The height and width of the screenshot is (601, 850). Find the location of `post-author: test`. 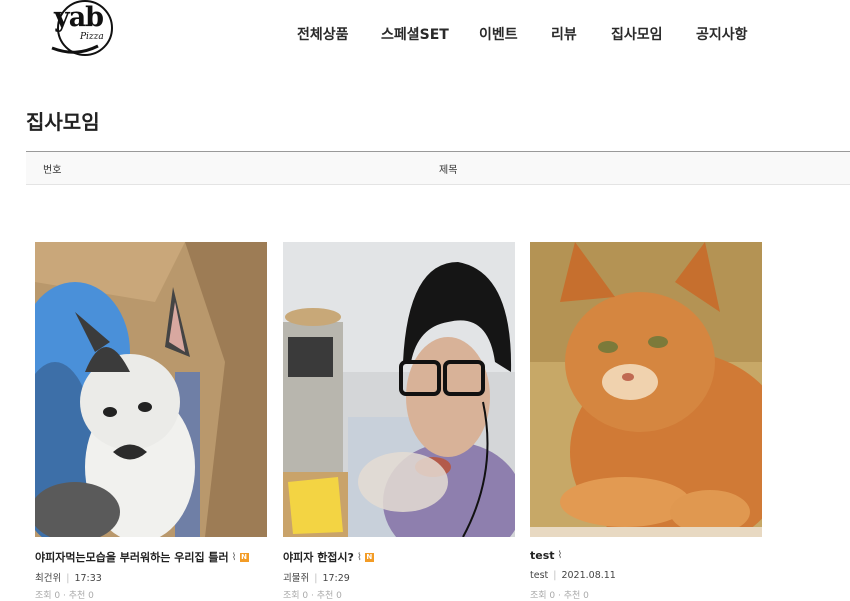

post-author: test is located at coordinates (539, 575).